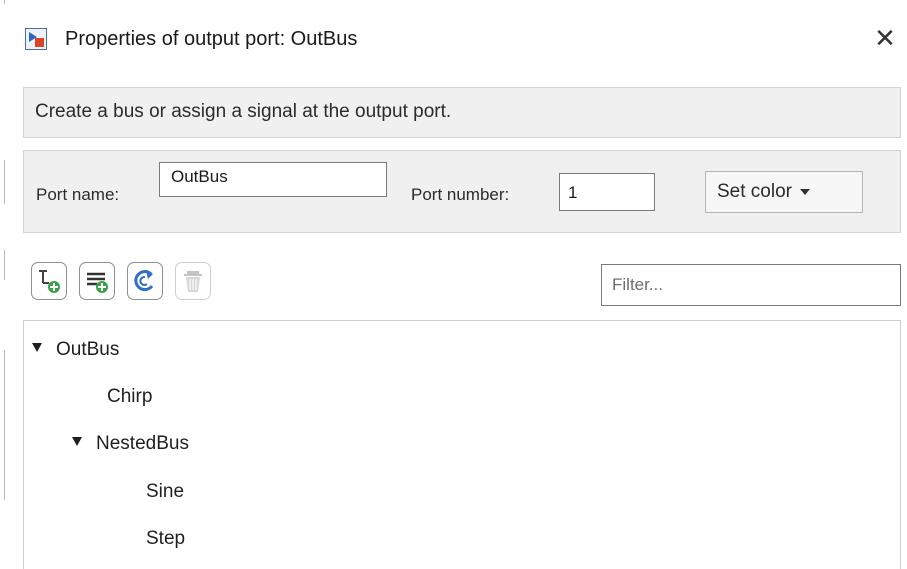 Image resolution: width=907 pixels, height=569 pixels. What do you see at coordinates (885, 38) in the screenshot?
I see `close-button: ✕` at bounding box center [885, 38].